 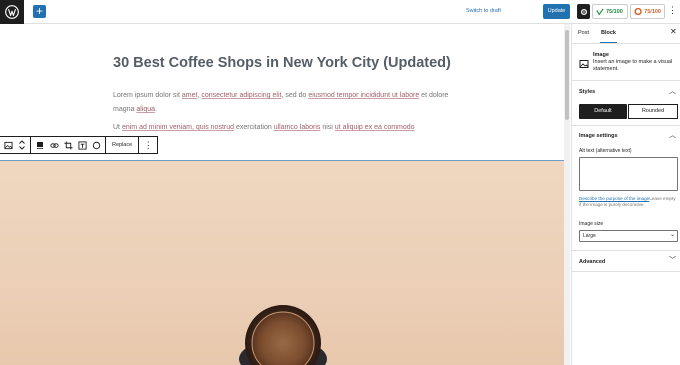 What do you see at coordinates (283, 335) in the screenshot?
I see `coffee-cup-photo` at bounding box center [283, 335].